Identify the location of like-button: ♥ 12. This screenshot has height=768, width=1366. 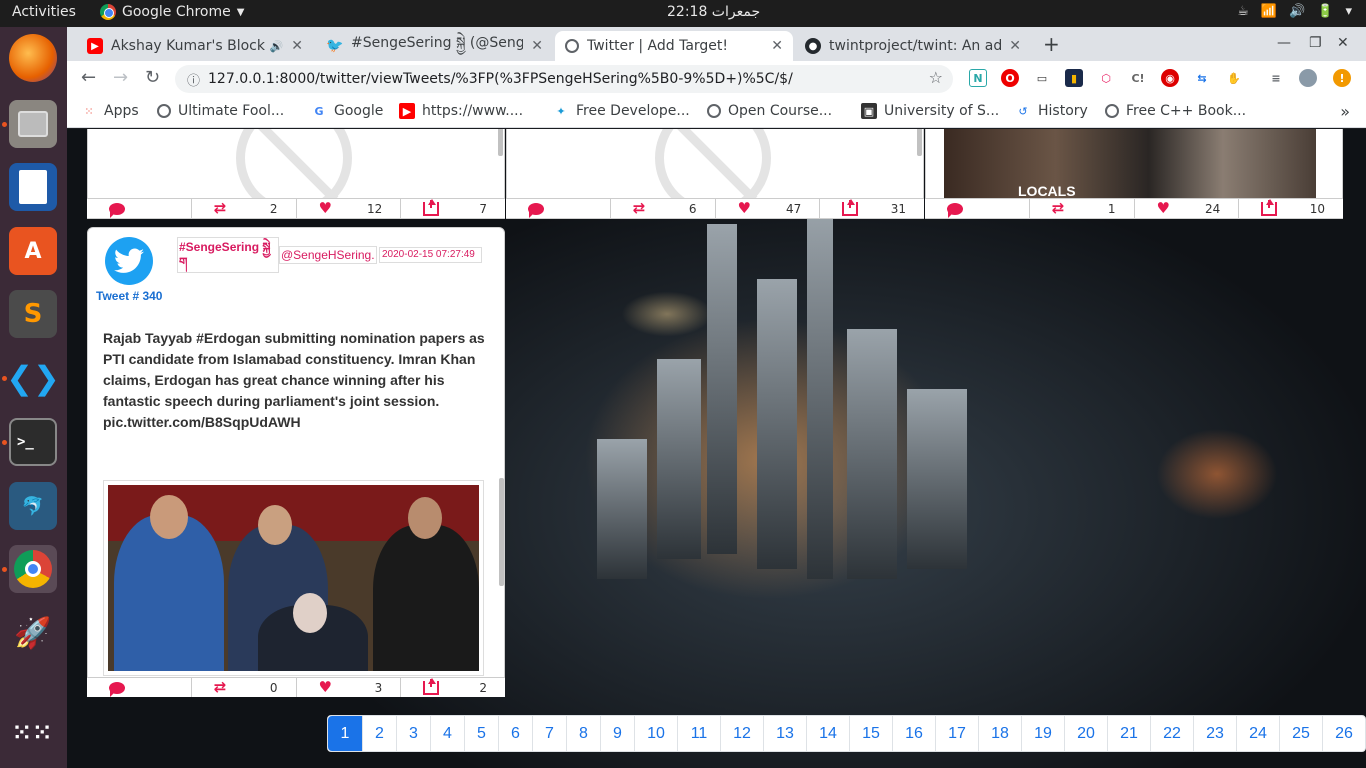
(348, 208).